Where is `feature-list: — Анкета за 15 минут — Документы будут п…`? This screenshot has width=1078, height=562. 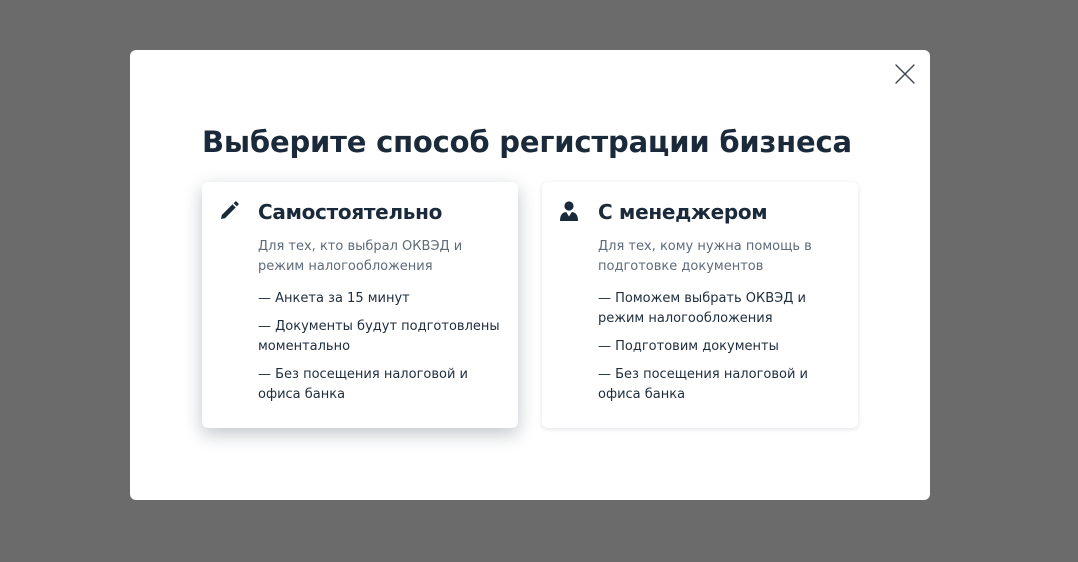 feature-list: — Анкета за 15 минут — Документы будут п… is located at coordinates (384, 351).